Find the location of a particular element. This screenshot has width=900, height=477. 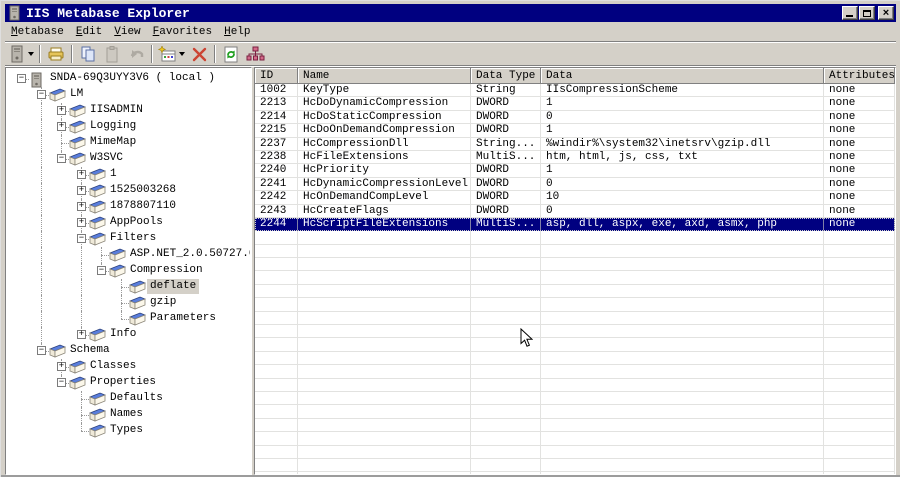

tree-item-label: 1 is located at coordinates (113, 174).